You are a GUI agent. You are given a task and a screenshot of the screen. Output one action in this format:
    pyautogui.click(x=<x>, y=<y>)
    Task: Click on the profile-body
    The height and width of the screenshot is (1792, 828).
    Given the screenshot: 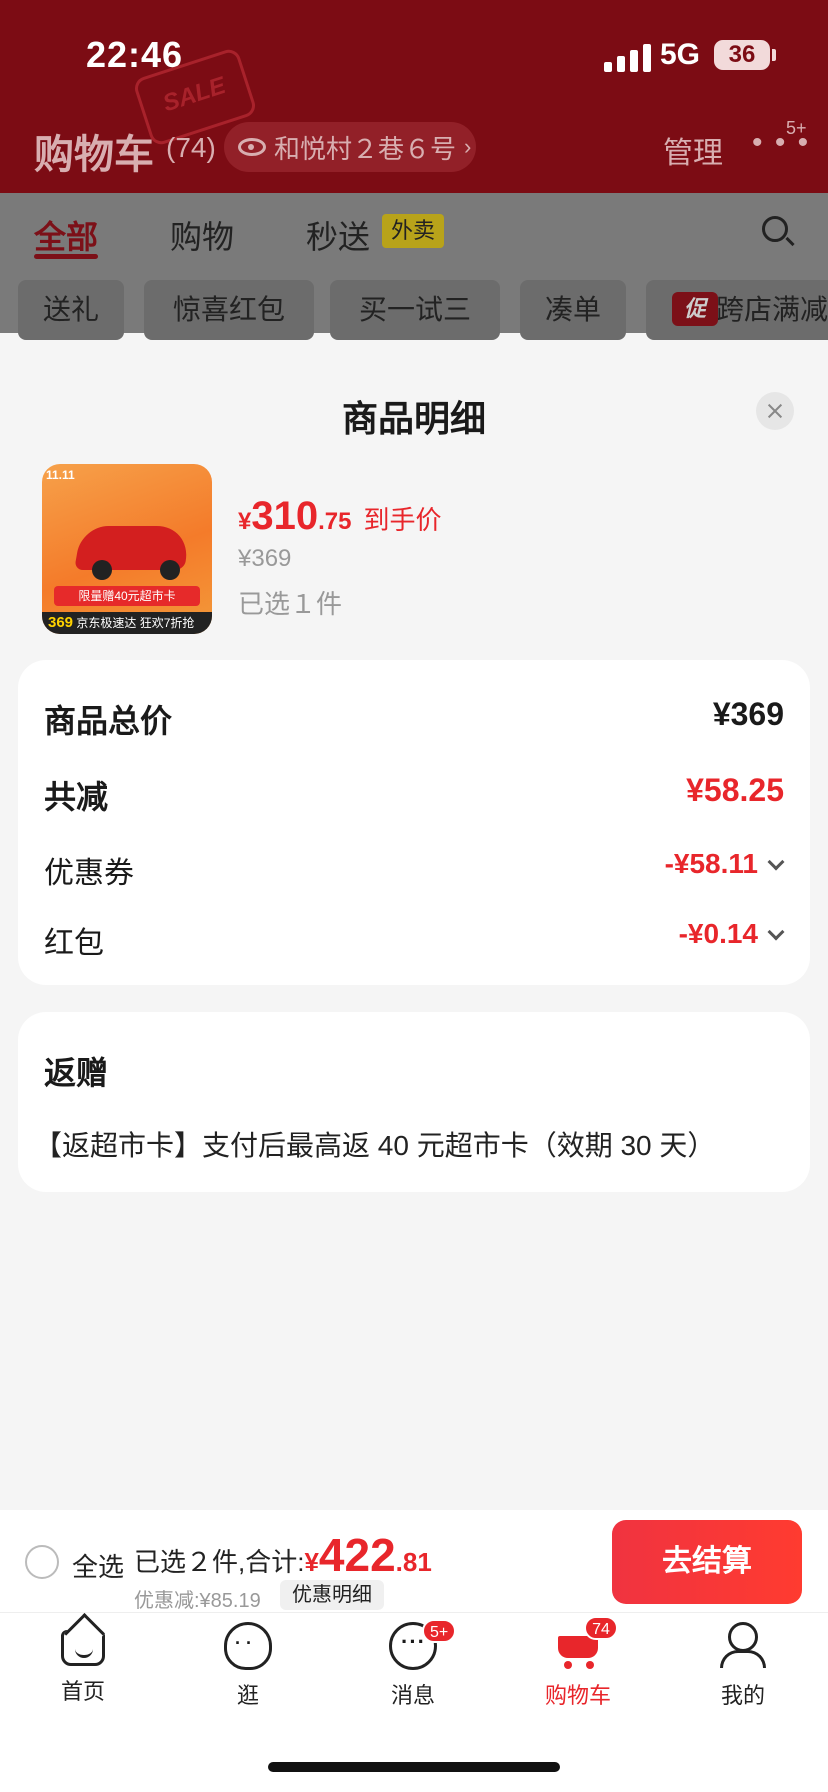 What is the action you would take?
    pyautogui.click(x=743, y=1659)
    